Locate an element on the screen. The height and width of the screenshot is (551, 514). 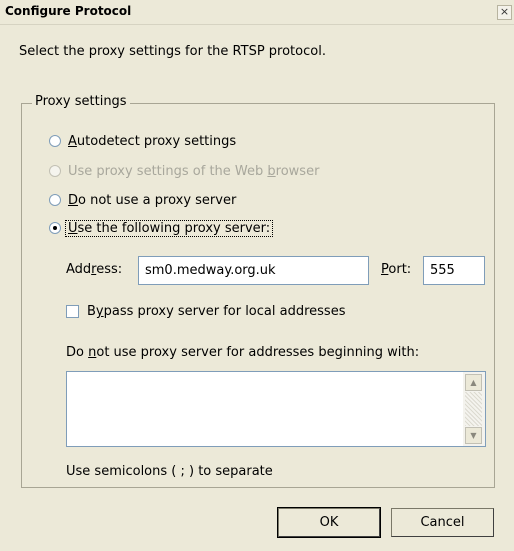
radio-autodetect: Autodetect proxy settings is located at coordinates (142, 141).